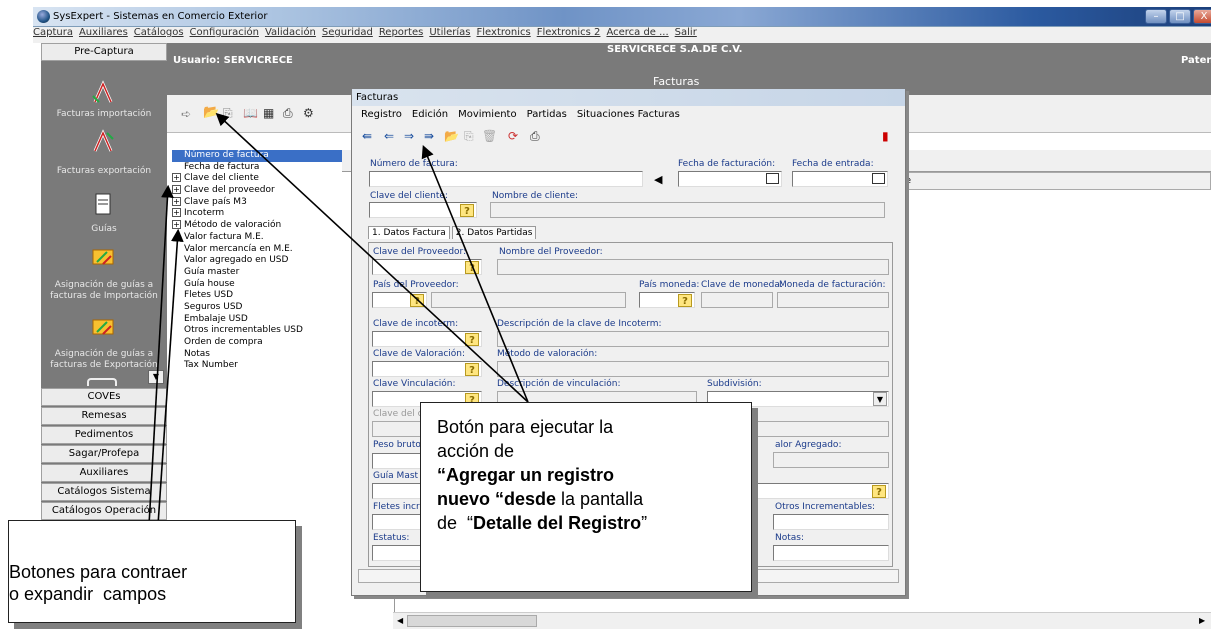 The image size is (1211, 630). What do you see at coordinates (455, 523) in the screenshot?
I see `callout-add-text-5-pre: de “` at bounding box center [455, 523].